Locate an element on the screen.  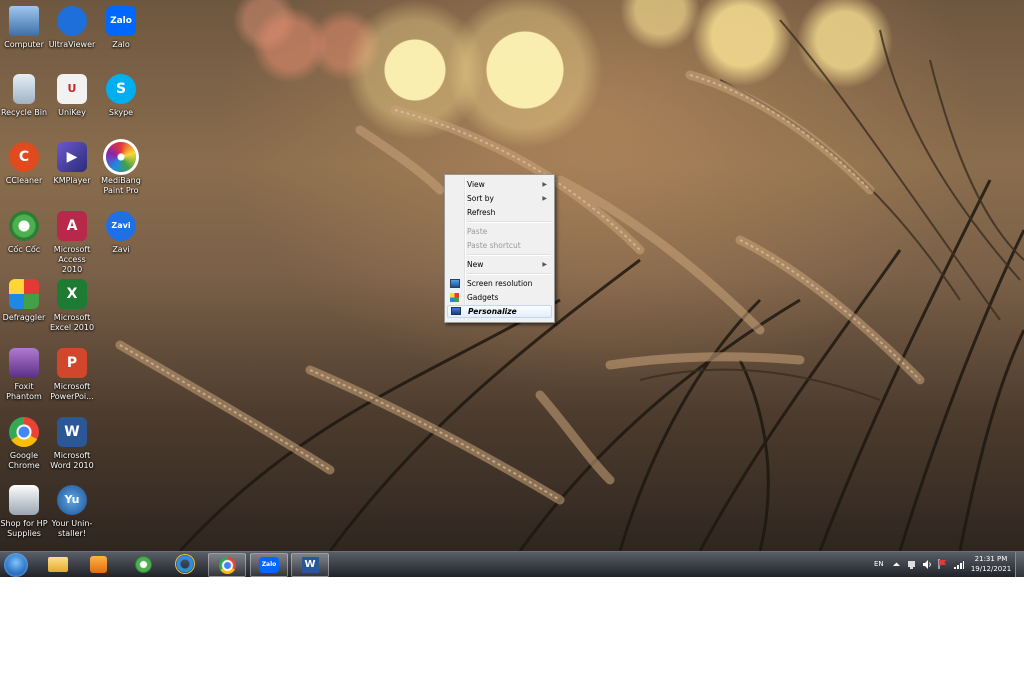
unikey-icon: U is located at coordinates (72, 89).